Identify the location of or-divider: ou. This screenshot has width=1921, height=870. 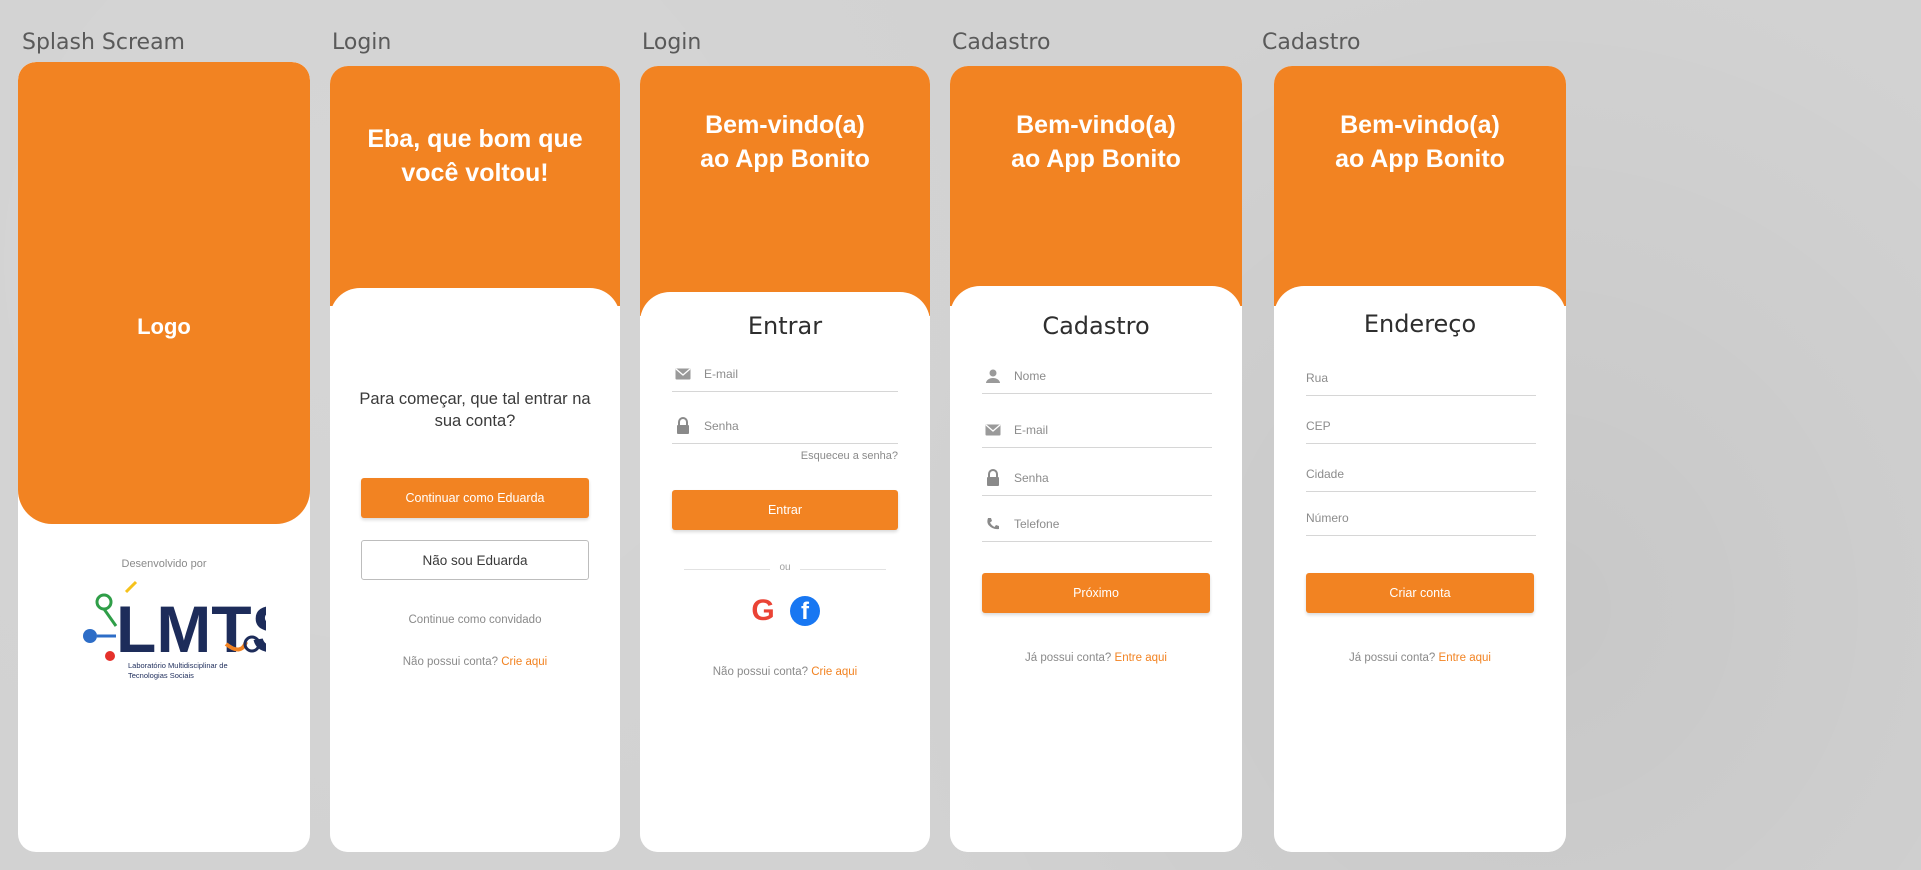
(785, 569).